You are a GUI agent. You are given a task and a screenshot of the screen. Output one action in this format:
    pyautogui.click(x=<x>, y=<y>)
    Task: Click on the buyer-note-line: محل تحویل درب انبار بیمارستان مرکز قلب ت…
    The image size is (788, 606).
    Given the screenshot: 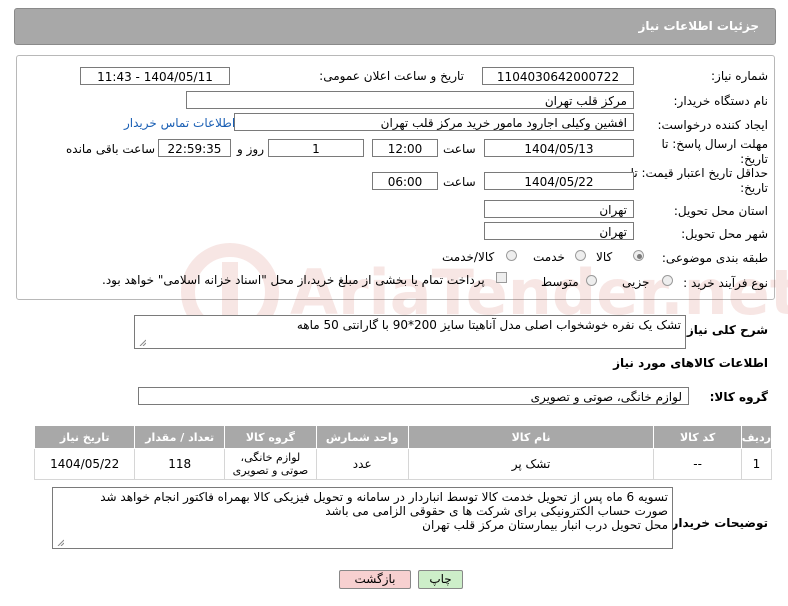 What is the action you would take?
    pyautogui.click(x=545, y=525)
    